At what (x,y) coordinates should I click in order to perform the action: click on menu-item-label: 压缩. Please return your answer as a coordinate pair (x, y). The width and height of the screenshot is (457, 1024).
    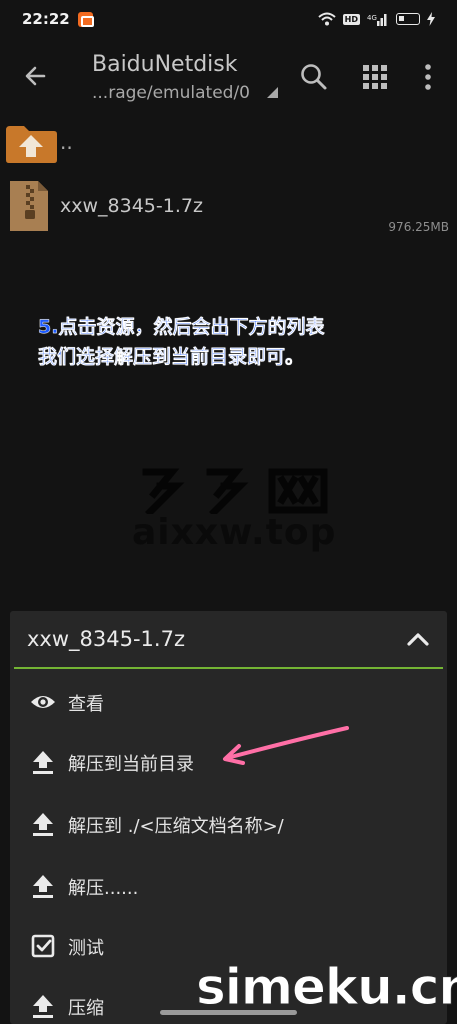
    Looking at the image, I should click on (86, 1008).